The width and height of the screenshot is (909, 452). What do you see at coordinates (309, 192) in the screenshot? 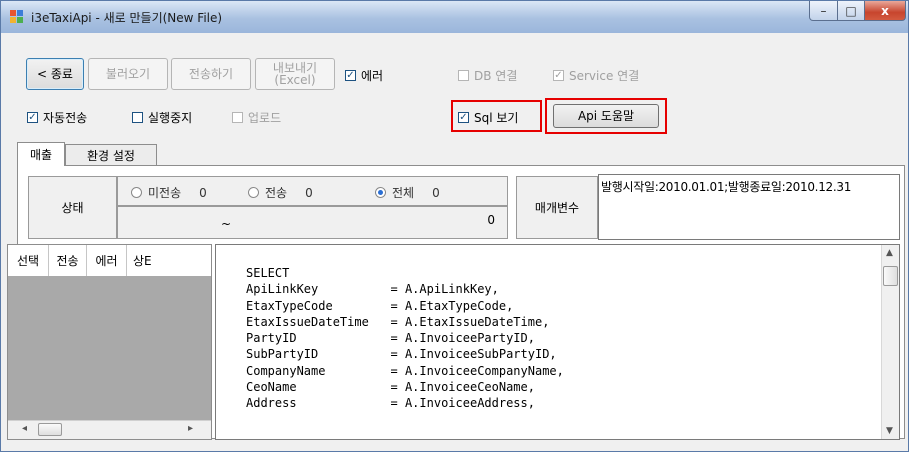
I see `sent-count: 0` at bounding box center [309, 192].